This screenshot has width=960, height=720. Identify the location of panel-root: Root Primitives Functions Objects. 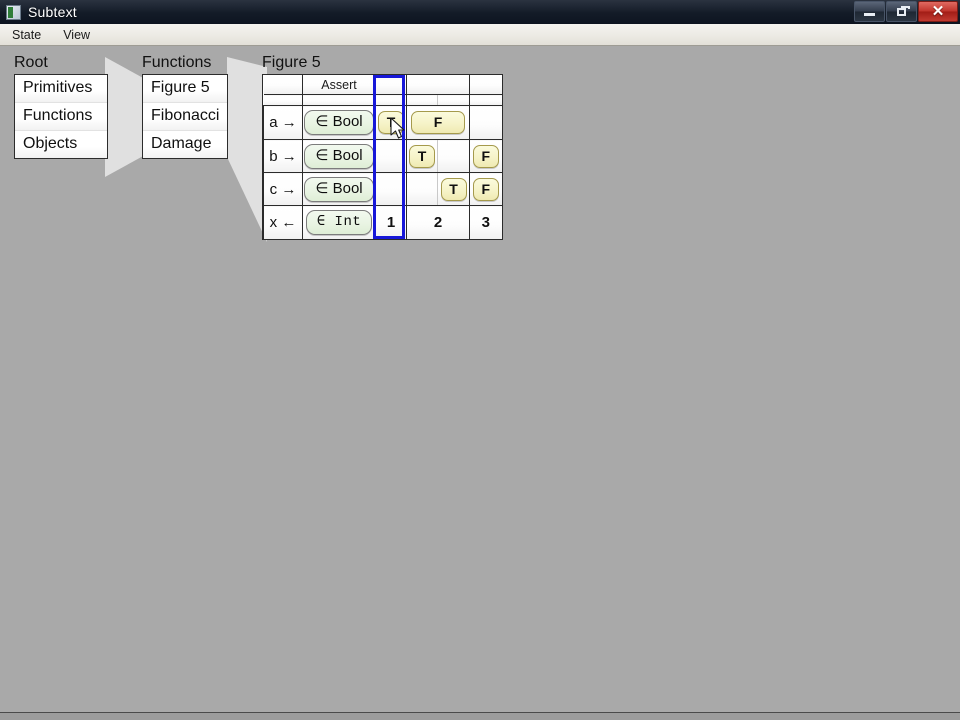
(61, 106).